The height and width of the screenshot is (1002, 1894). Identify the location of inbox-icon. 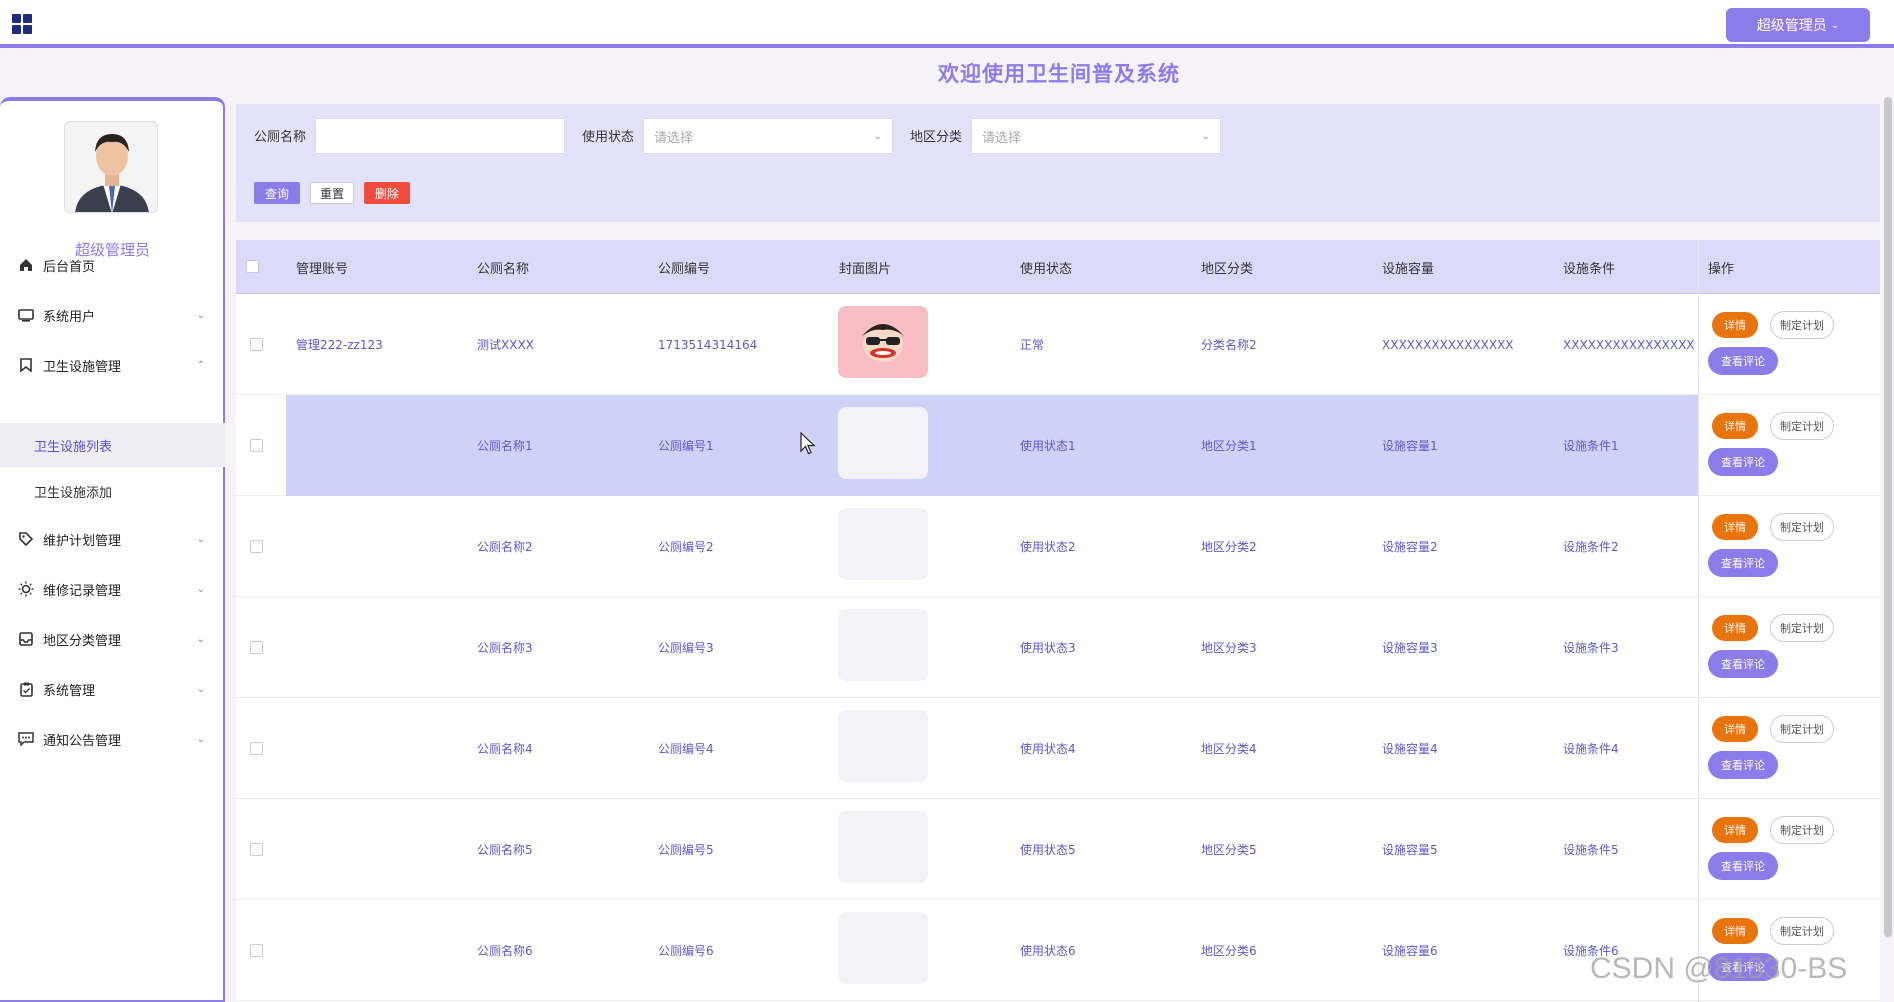
(26, 639).